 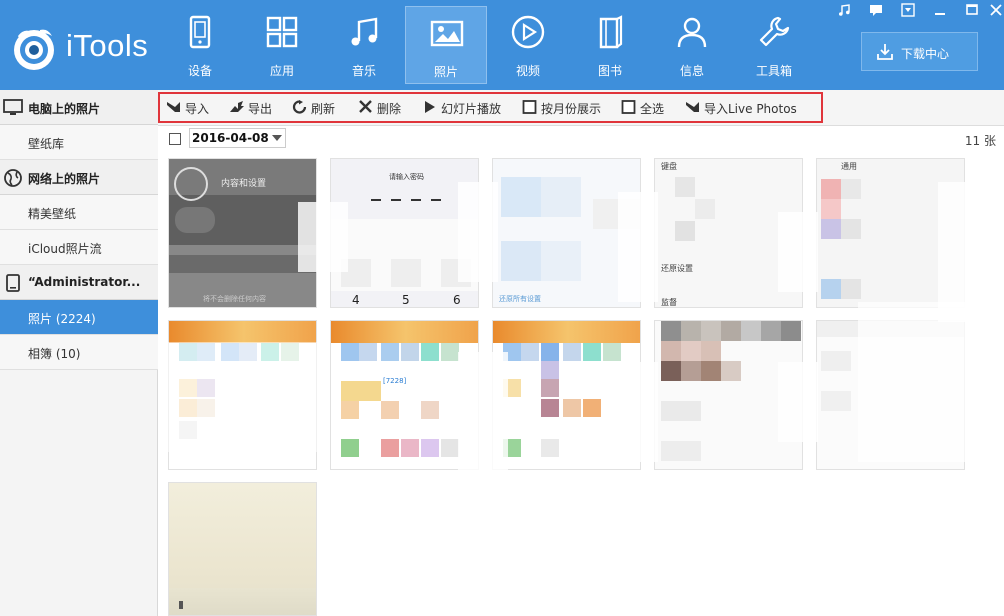 I want to click on nav-info-label: 信息, so click(x=691, y=71).